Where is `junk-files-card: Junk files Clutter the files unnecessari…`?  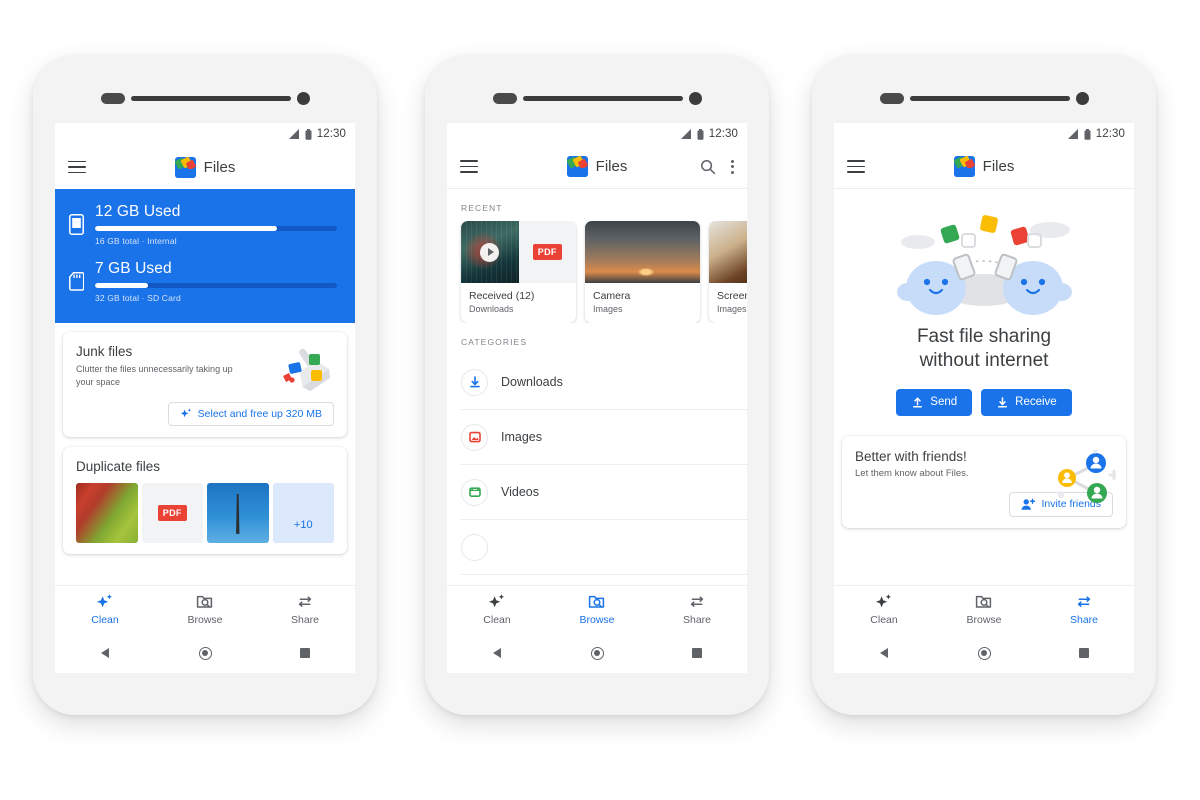
junk-files-card: Junk files Clutter the files unnecessari… is located at coordinates (205, 385).